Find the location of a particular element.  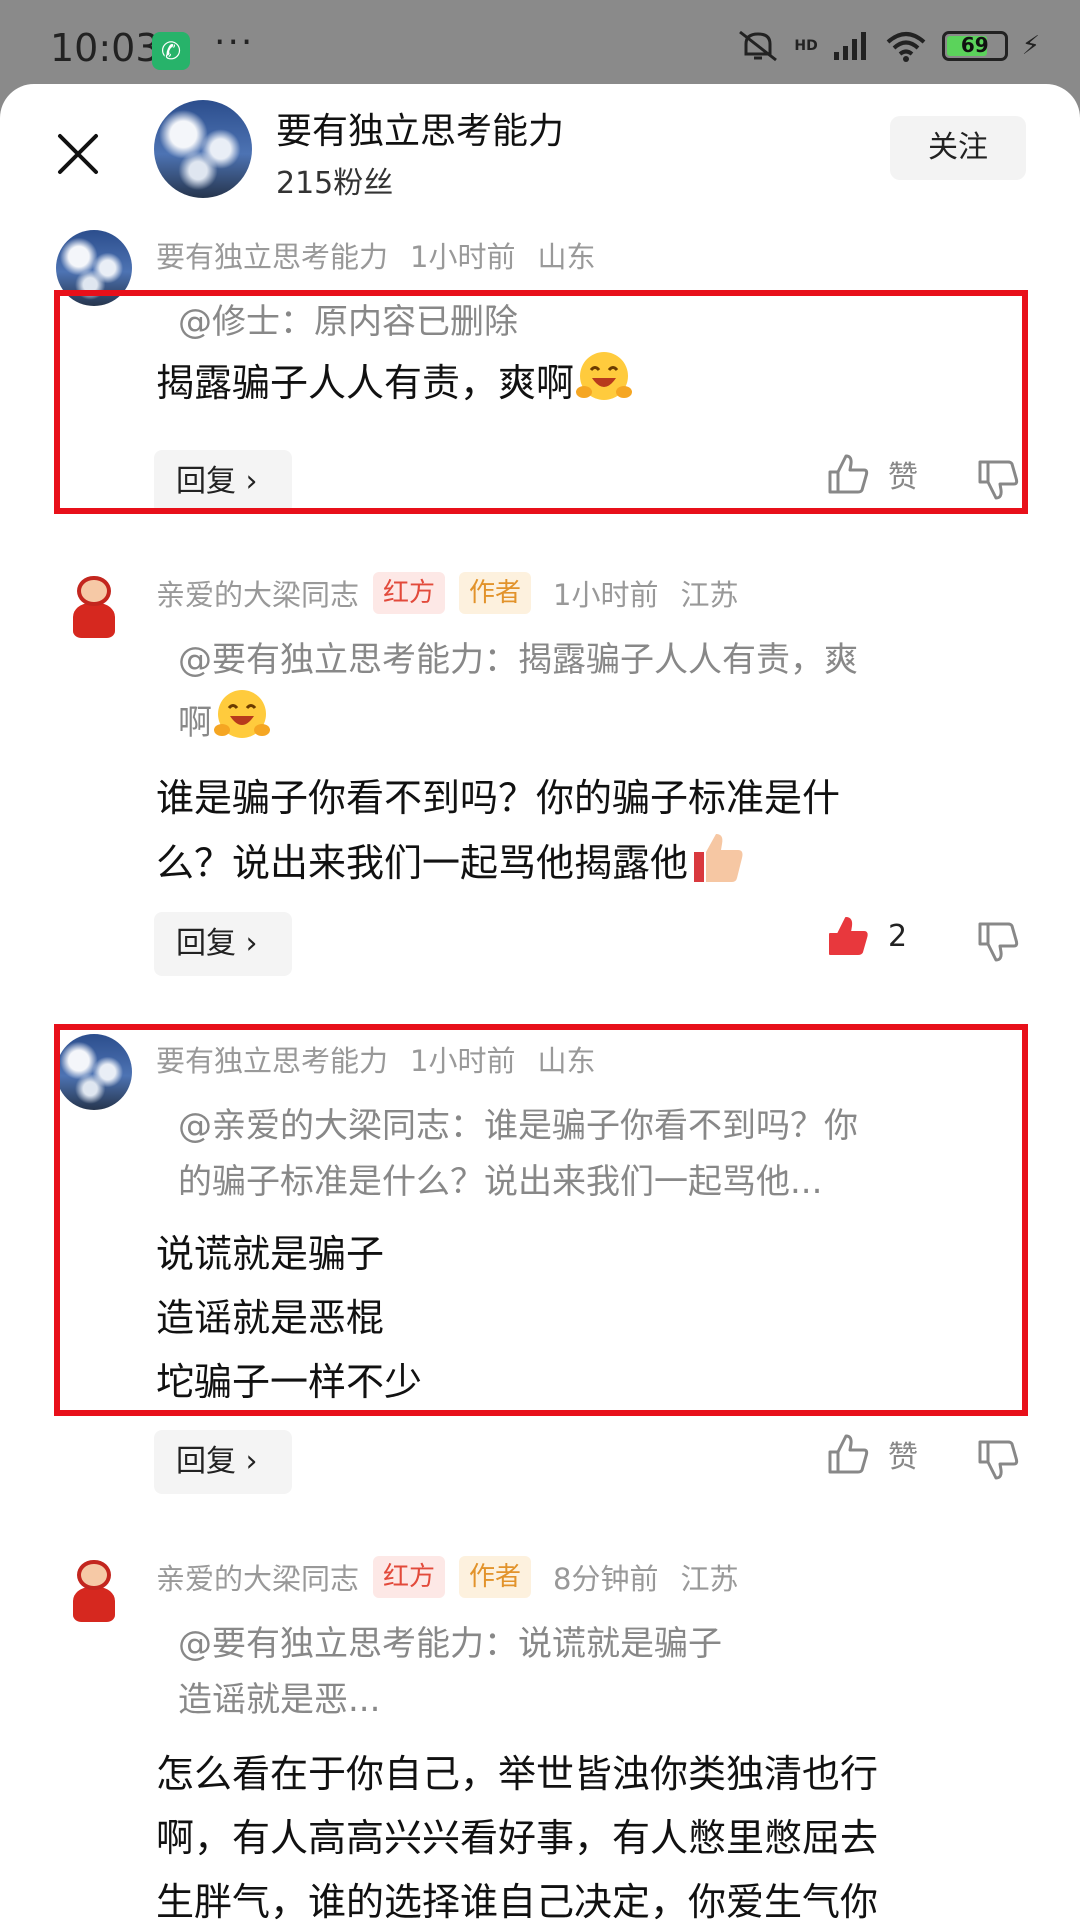

more-dots: ··· is located at coordinates (234, 42).